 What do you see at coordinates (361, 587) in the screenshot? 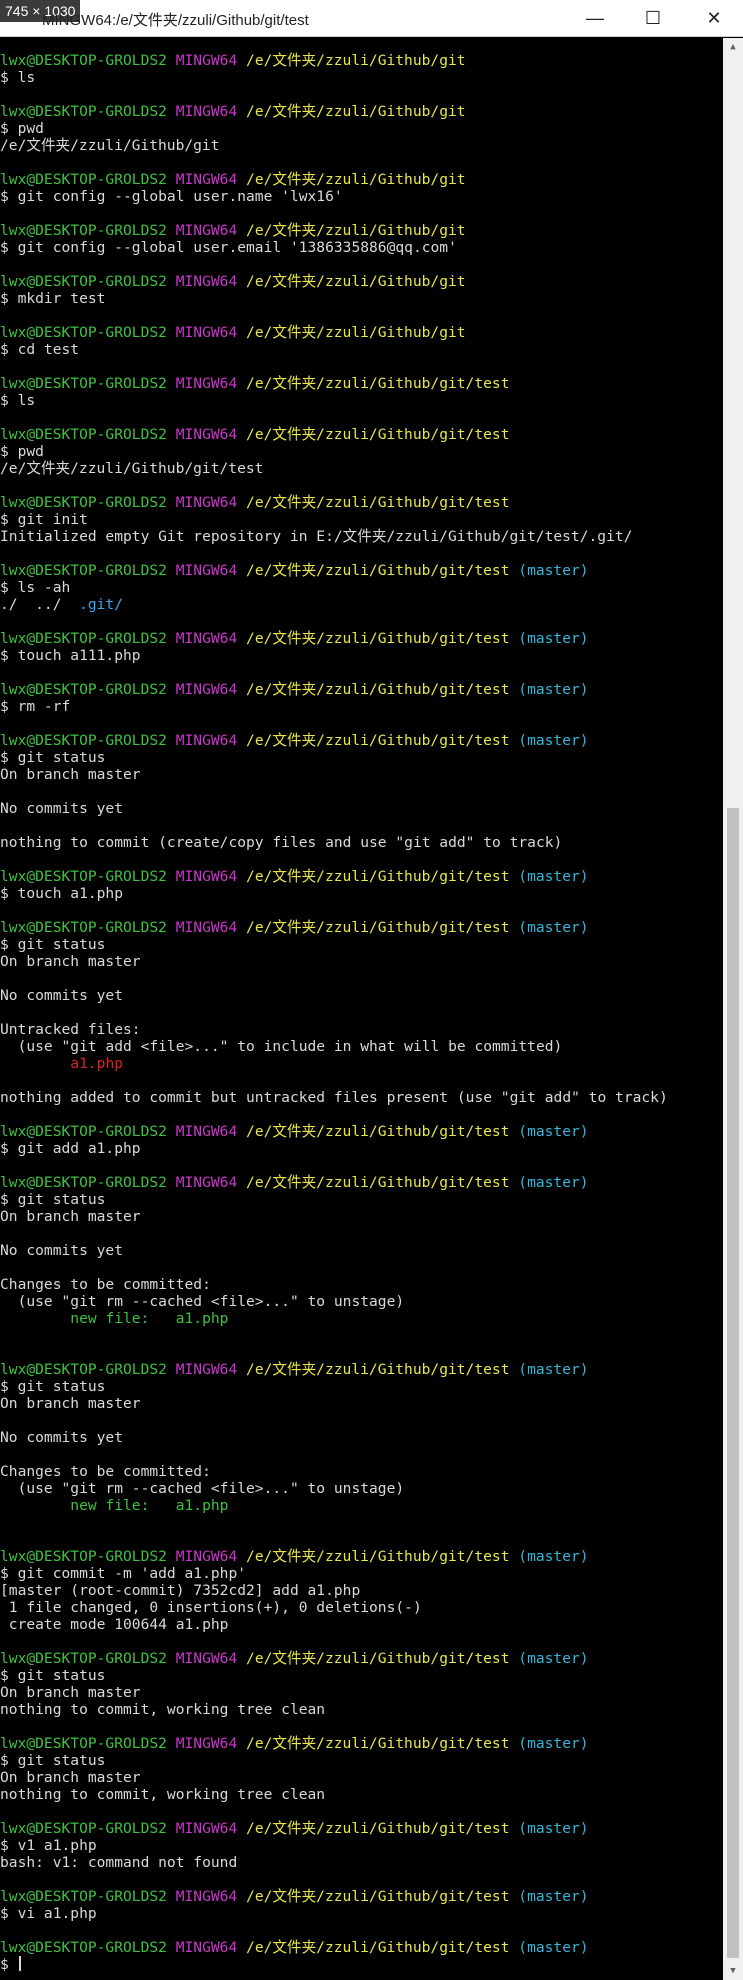
I see `command-line: $ ls -ah` at bounding box center [361, 587].